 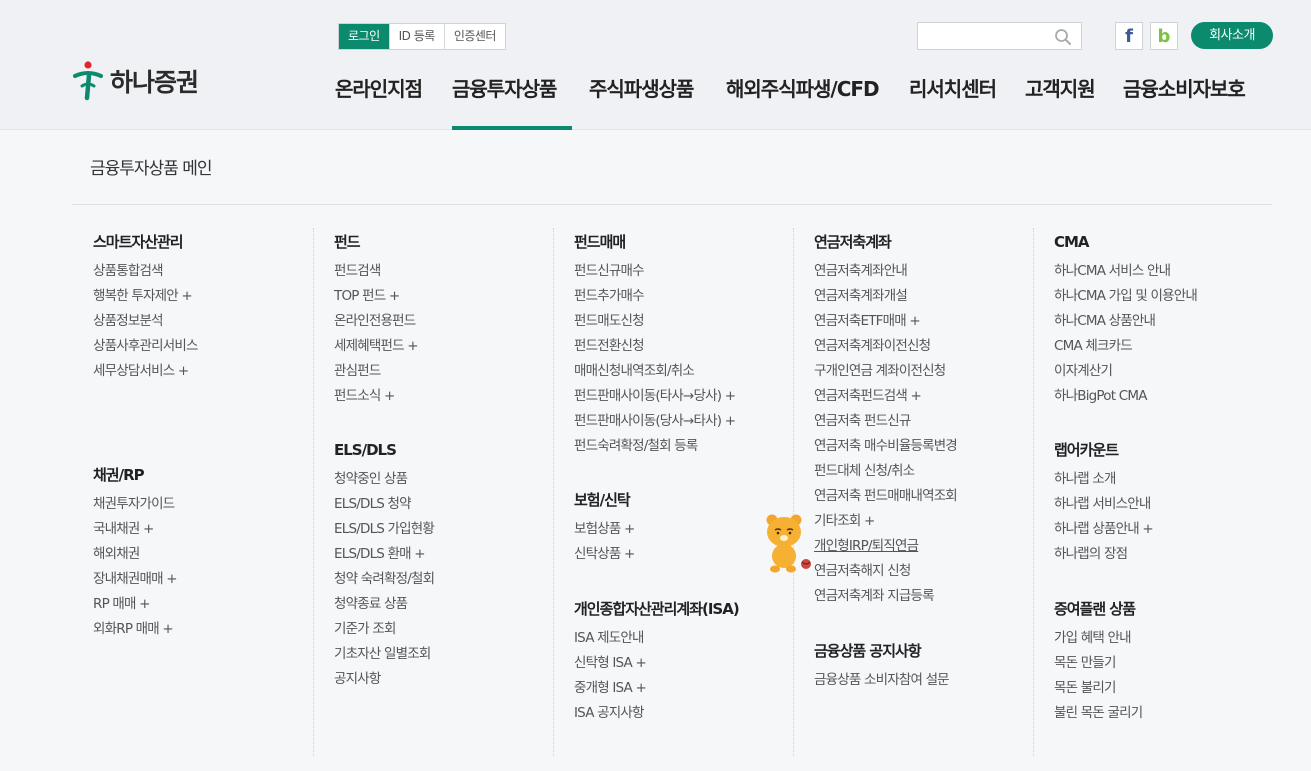 What do you see at coordinates (376, 346) in the screenshot?
I see `menu-link: 세제혜택펀드 +` at bounding box center [376, 346].